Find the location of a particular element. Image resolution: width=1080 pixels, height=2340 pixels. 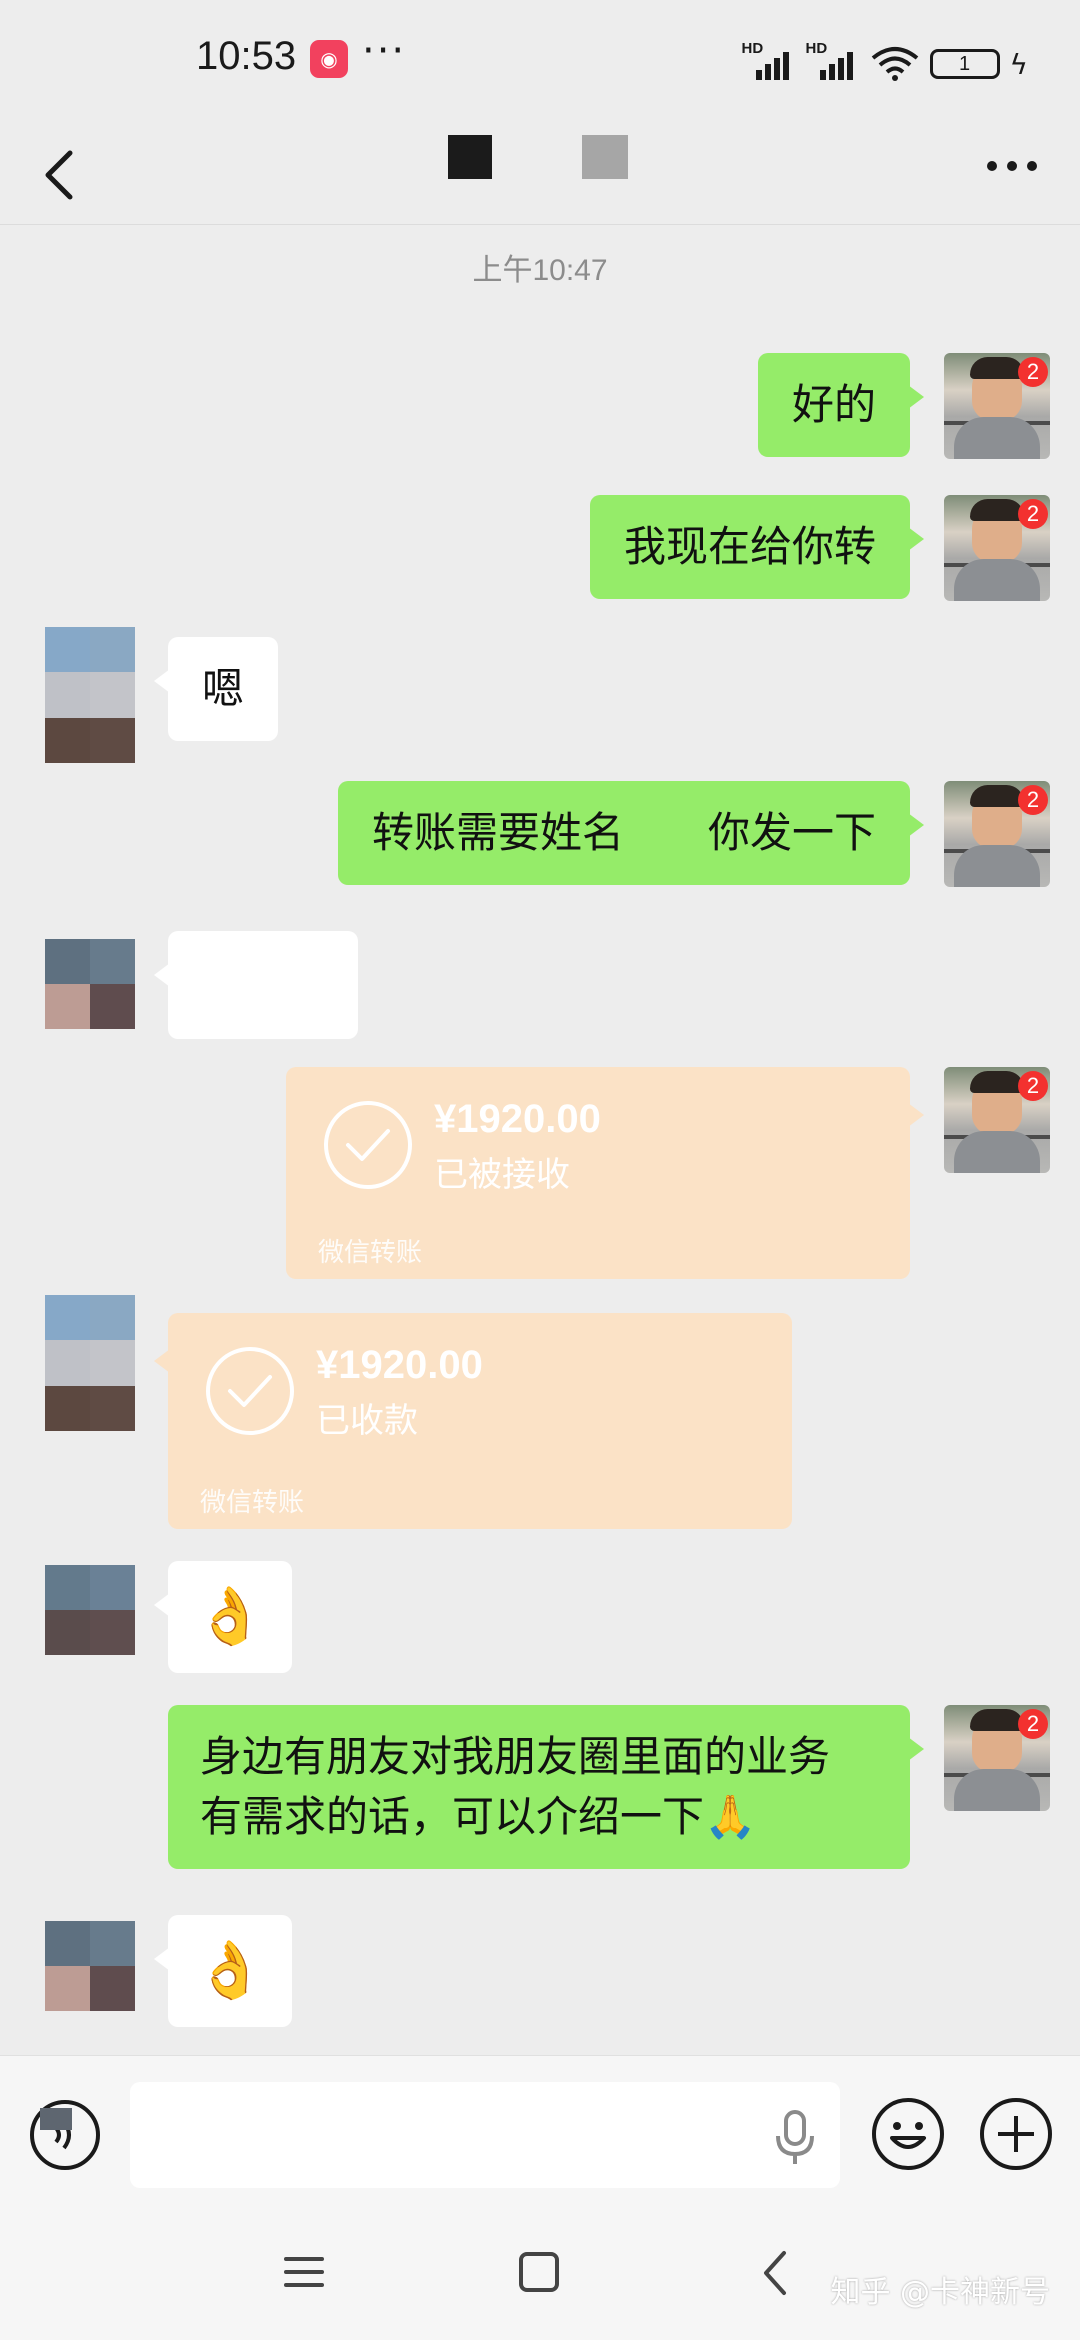

chat-header is located at coordinates (540, 175).